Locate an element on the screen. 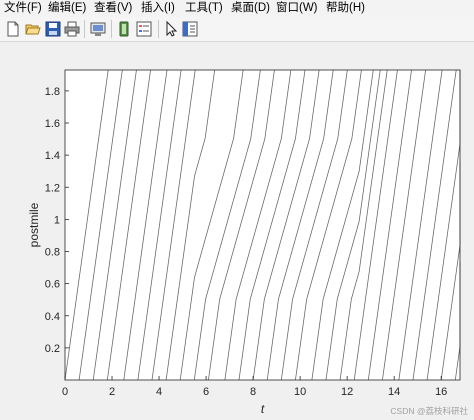 This screenshot has height=420, width=474. y-tick-label: 1.8 is located at coordinates (52, 92).